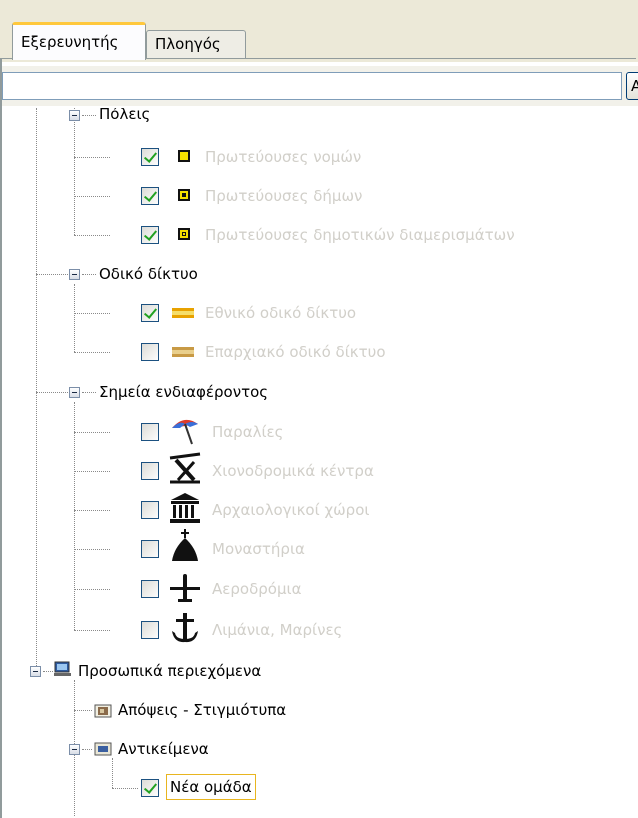 The height and width of the screenshot is (818, 638). What do you see at coordinates (283, 157) in the screenshot?
I see `layer-label-prefecture-capitals: Πρωτεύουσες νομών` at bounding box center [283, 157].